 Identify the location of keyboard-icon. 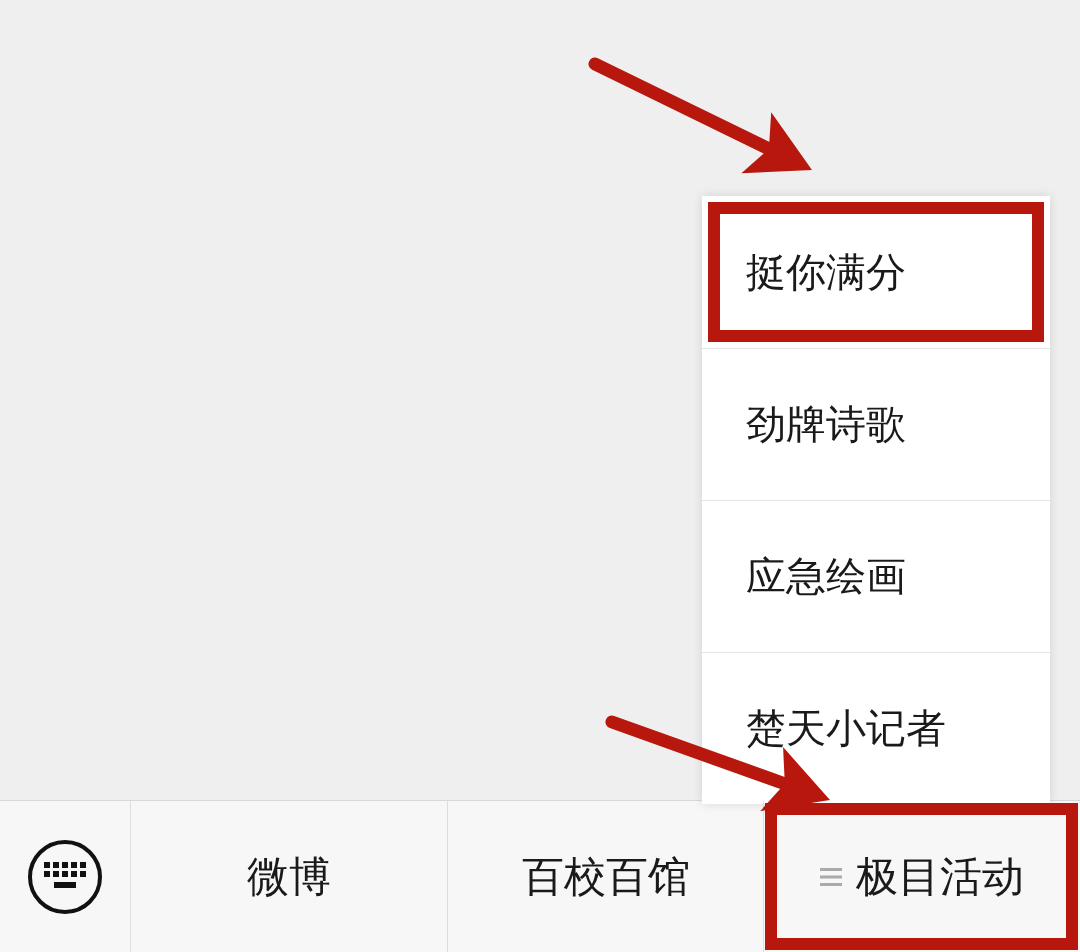
(65, 876).